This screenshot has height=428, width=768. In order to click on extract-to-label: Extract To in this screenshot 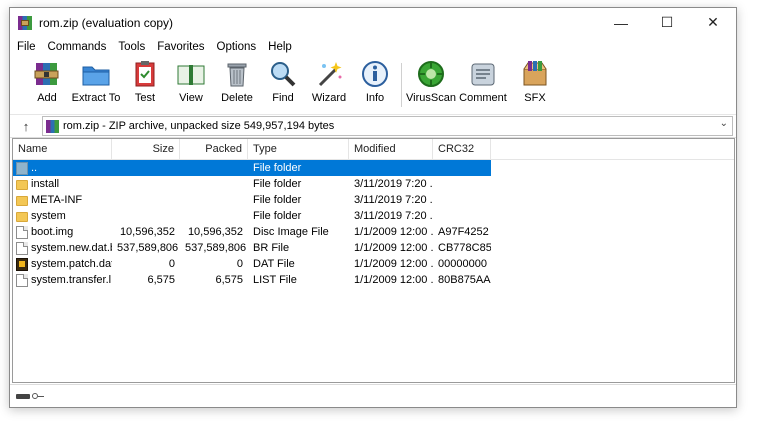, I will do `click(96, 98)`.